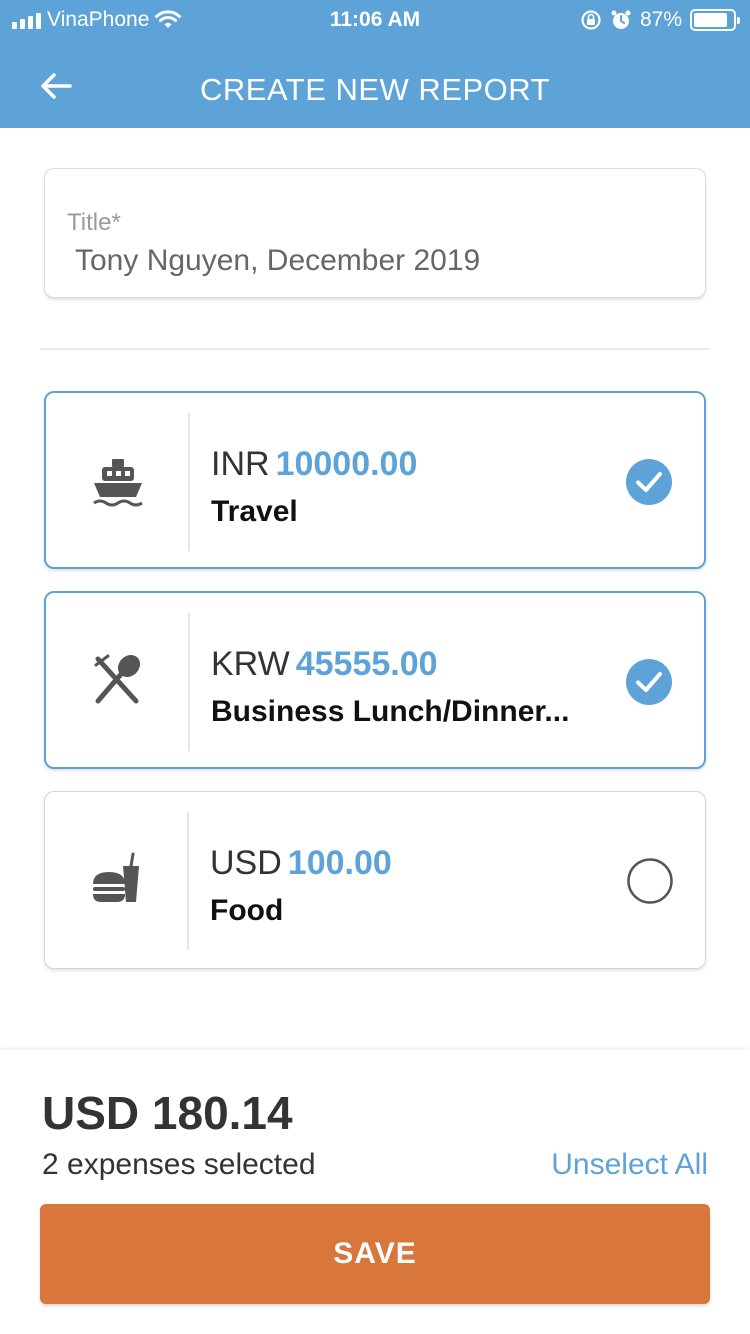 The height and width of the screenshot is (1334, 750). Describe the element at coordinates (240, 464) in the screenshot. I see `expense-currency: INR` at that location.